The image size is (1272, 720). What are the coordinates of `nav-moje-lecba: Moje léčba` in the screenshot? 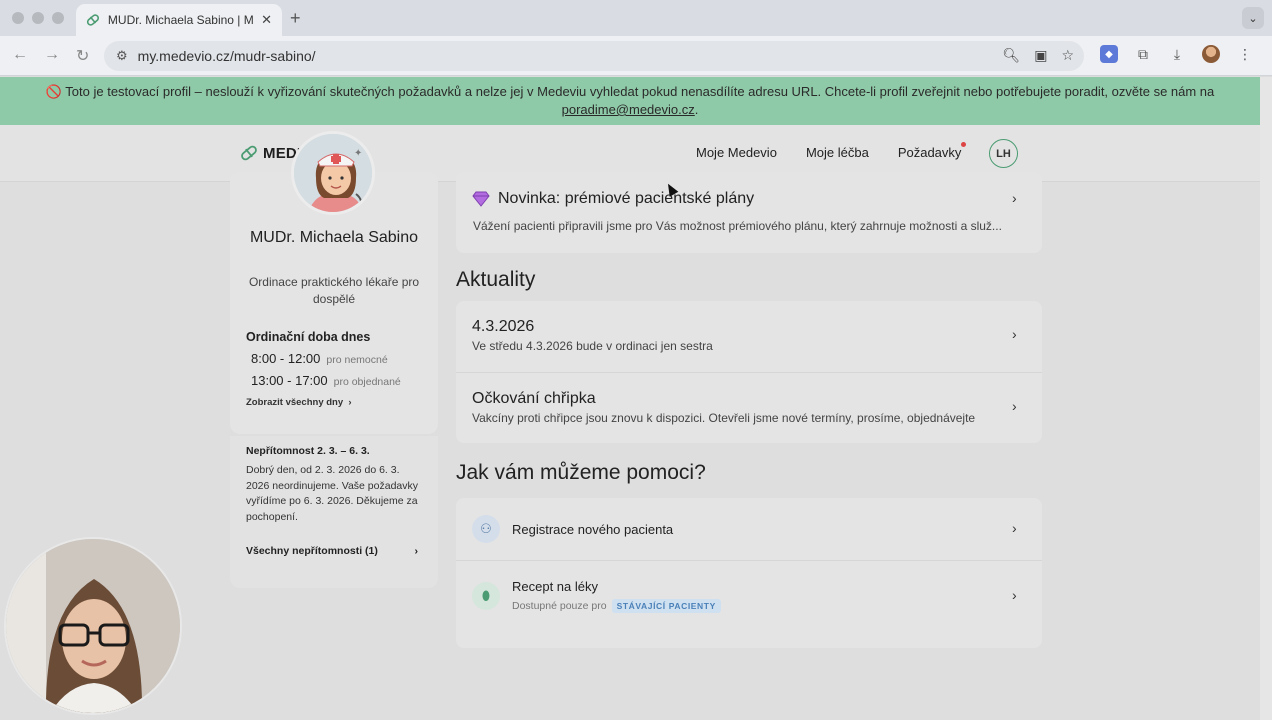 It's located at (837, 152).